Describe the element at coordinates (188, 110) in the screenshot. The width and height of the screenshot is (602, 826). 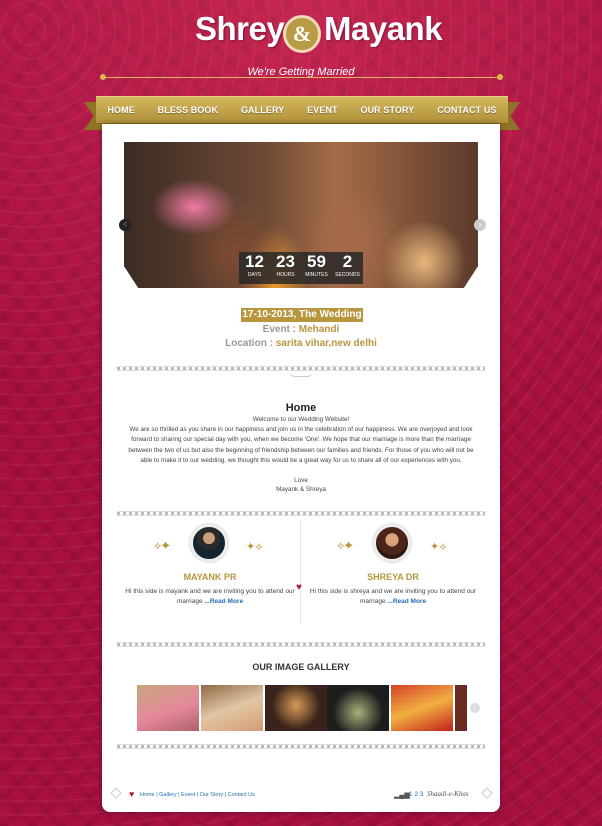
I see `nav-bless-book: BLESS BOOK` at that location.